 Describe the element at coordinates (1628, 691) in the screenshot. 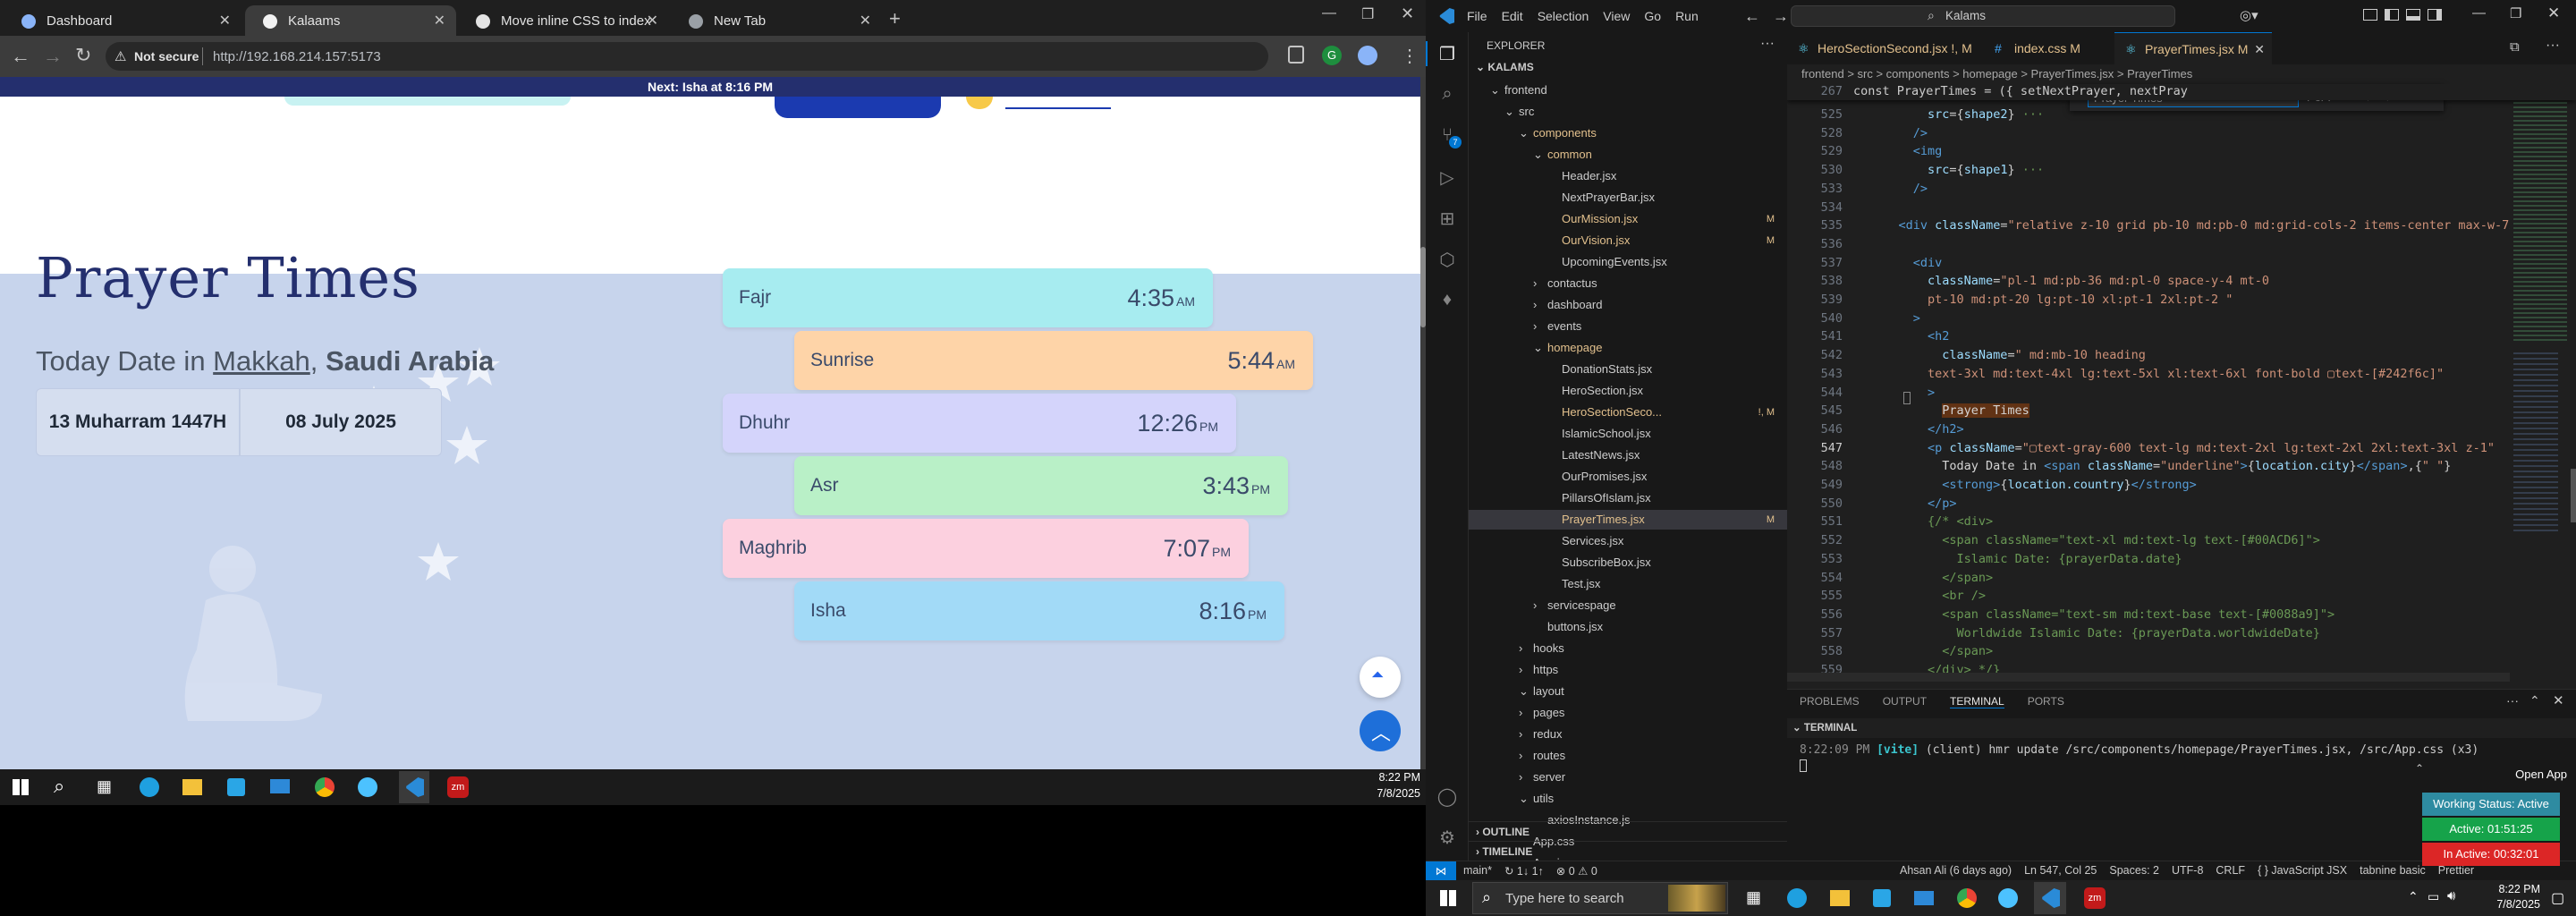

I see `tree-item-layout: ⌄ layout` at that location.